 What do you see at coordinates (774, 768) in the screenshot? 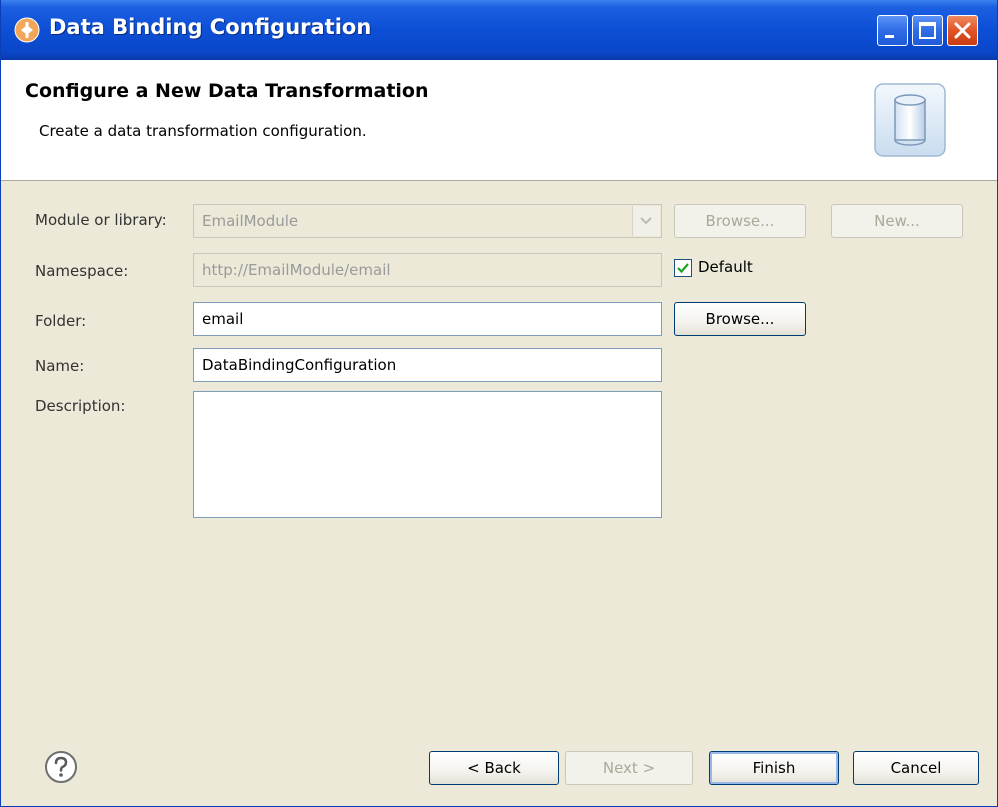
I see `finish-button: Finish` at bounding box center [774, 768].